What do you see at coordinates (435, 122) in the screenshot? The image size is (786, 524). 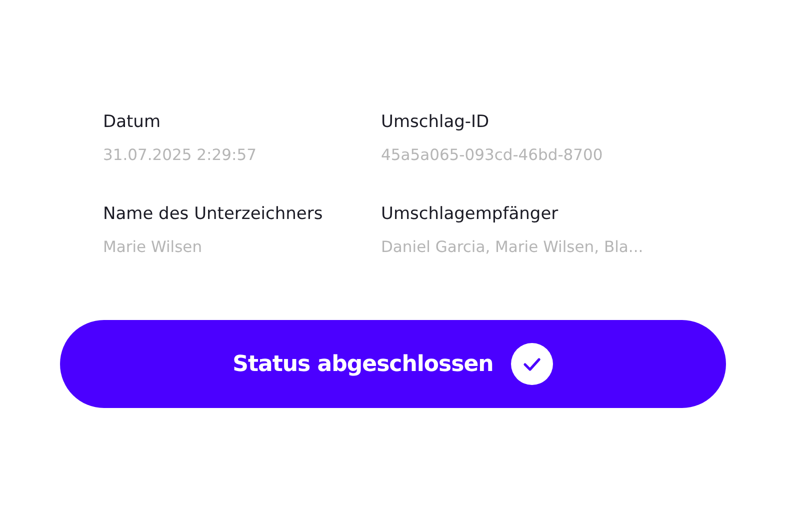 I see `field-label: Umschlag-ID` at bounding box center [435, 122].